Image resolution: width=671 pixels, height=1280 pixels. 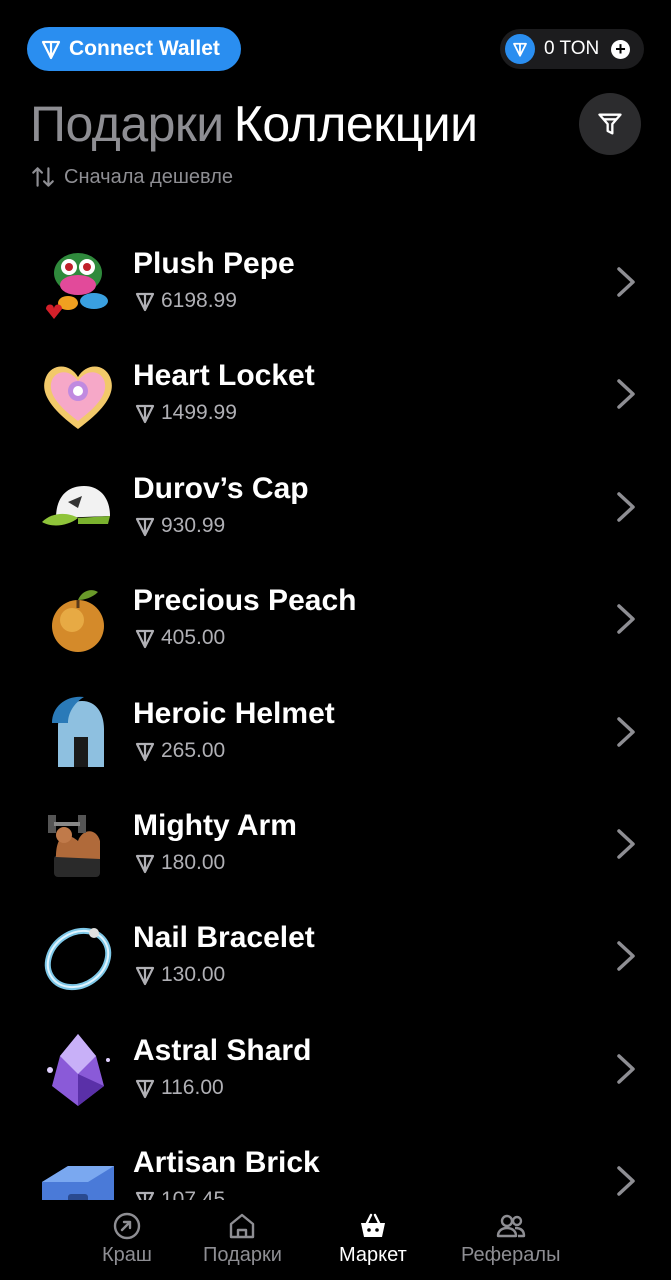 What do you see at coordinates (215, 825) in the screenshot?
I see `item-name: Mighty Arm` at bounding box center [215, 825].